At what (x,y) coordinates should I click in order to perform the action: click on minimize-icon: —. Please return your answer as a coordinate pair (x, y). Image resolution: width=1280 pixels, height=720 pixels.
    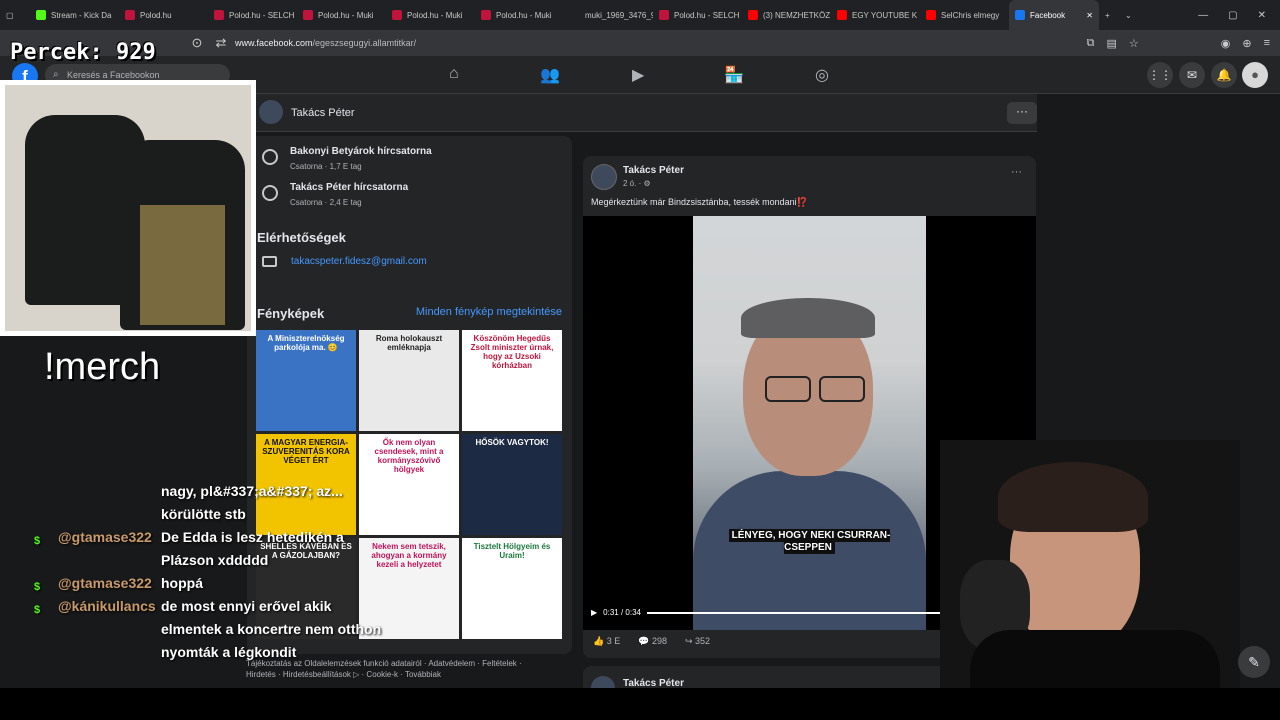
    Looking at the image, I should click on (1203, 15).